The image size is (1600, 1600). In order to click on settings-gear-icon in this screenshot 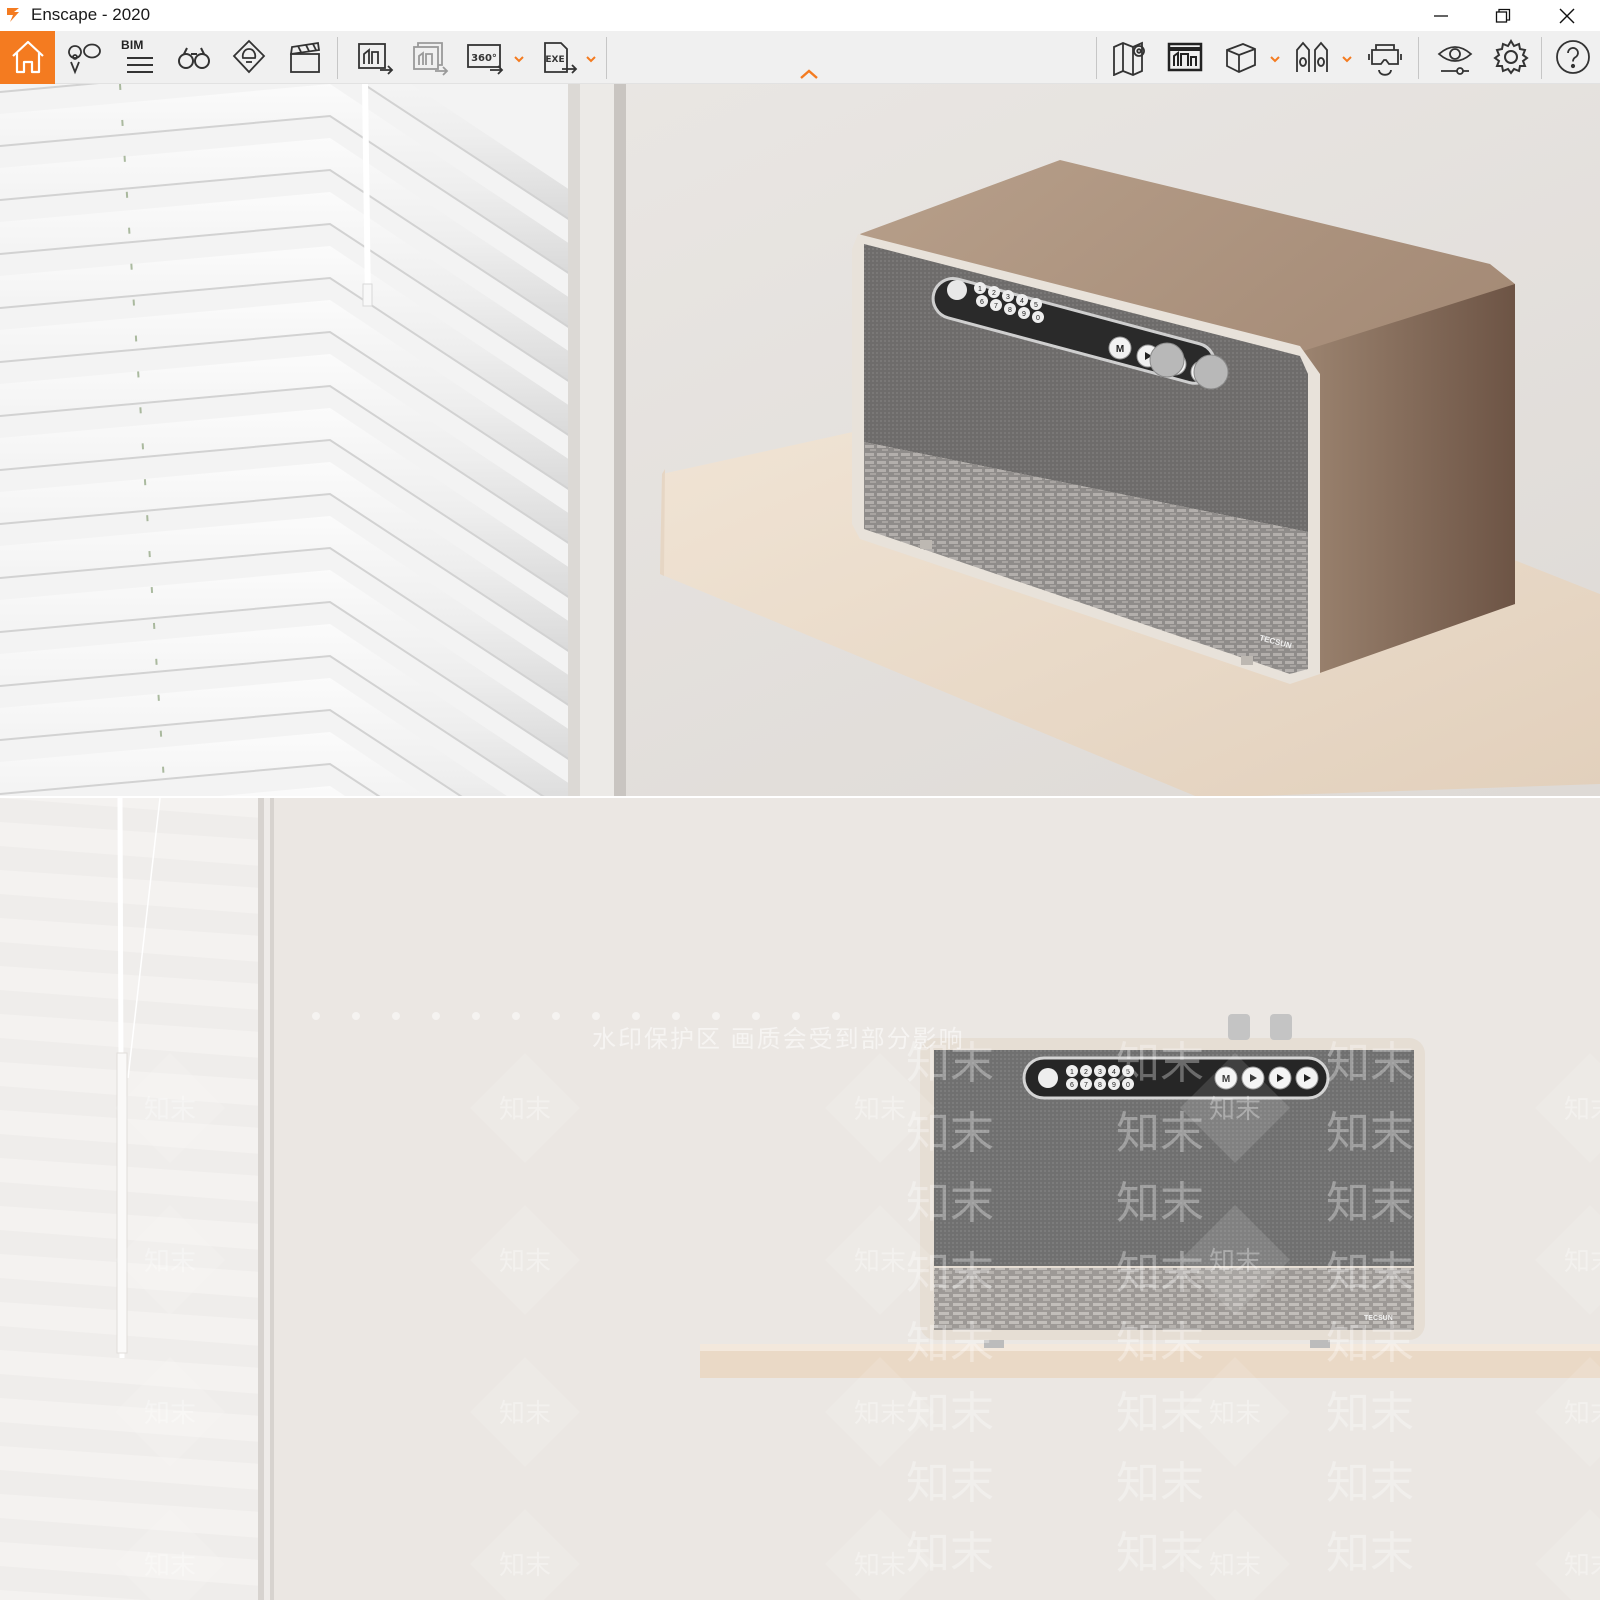, I will do `click(1511, 57)`.